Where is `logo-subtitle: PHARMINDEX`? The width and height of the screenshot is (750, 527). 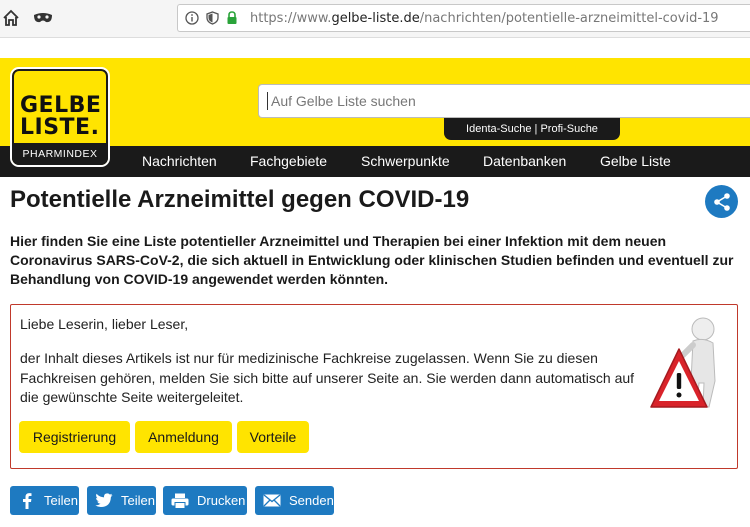
logo-subtitle: PHARMINDEX is located at coordinates (60, 154).